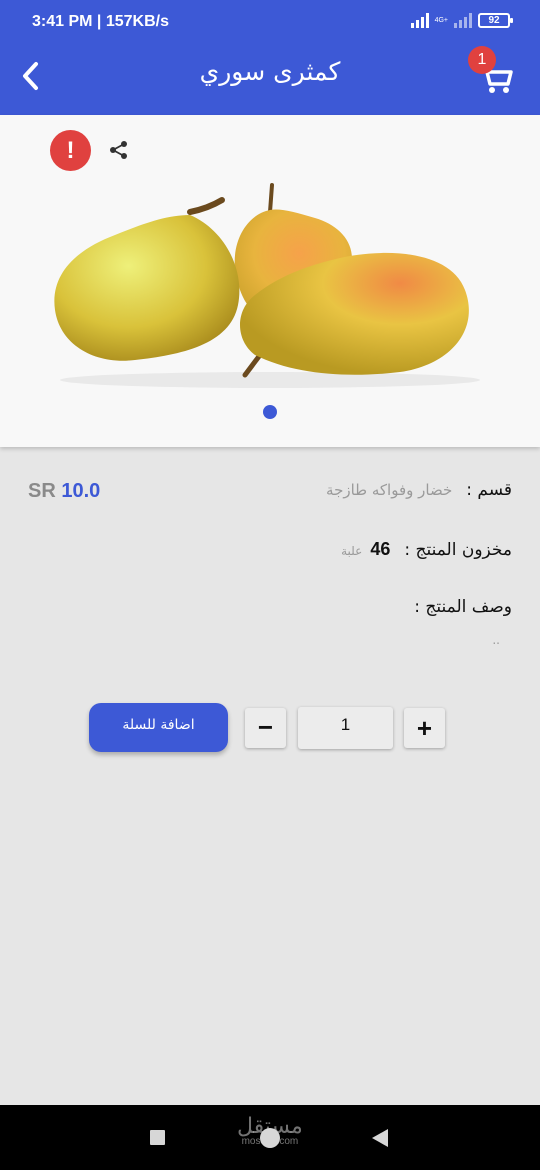 This screenshot has width=540, height=1170. Describe the element at coordinates (270, 412) in the screenshot. I see `carousel-indicator-dot` at that location.